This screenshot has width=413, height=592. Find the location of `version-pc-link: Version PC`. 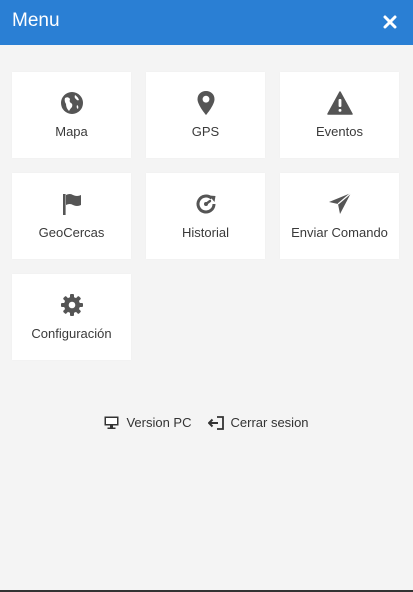

version-pc-link: Version PC is located at coordinates (148, 422).